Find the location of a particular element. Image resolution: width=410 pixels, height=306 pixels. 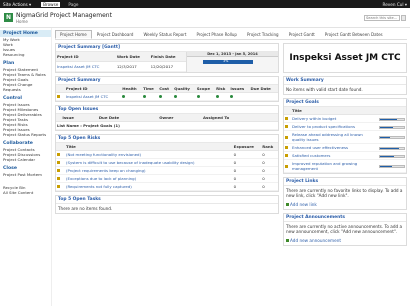

nav-section-heading: Plan is located at coordinates (25, 63).